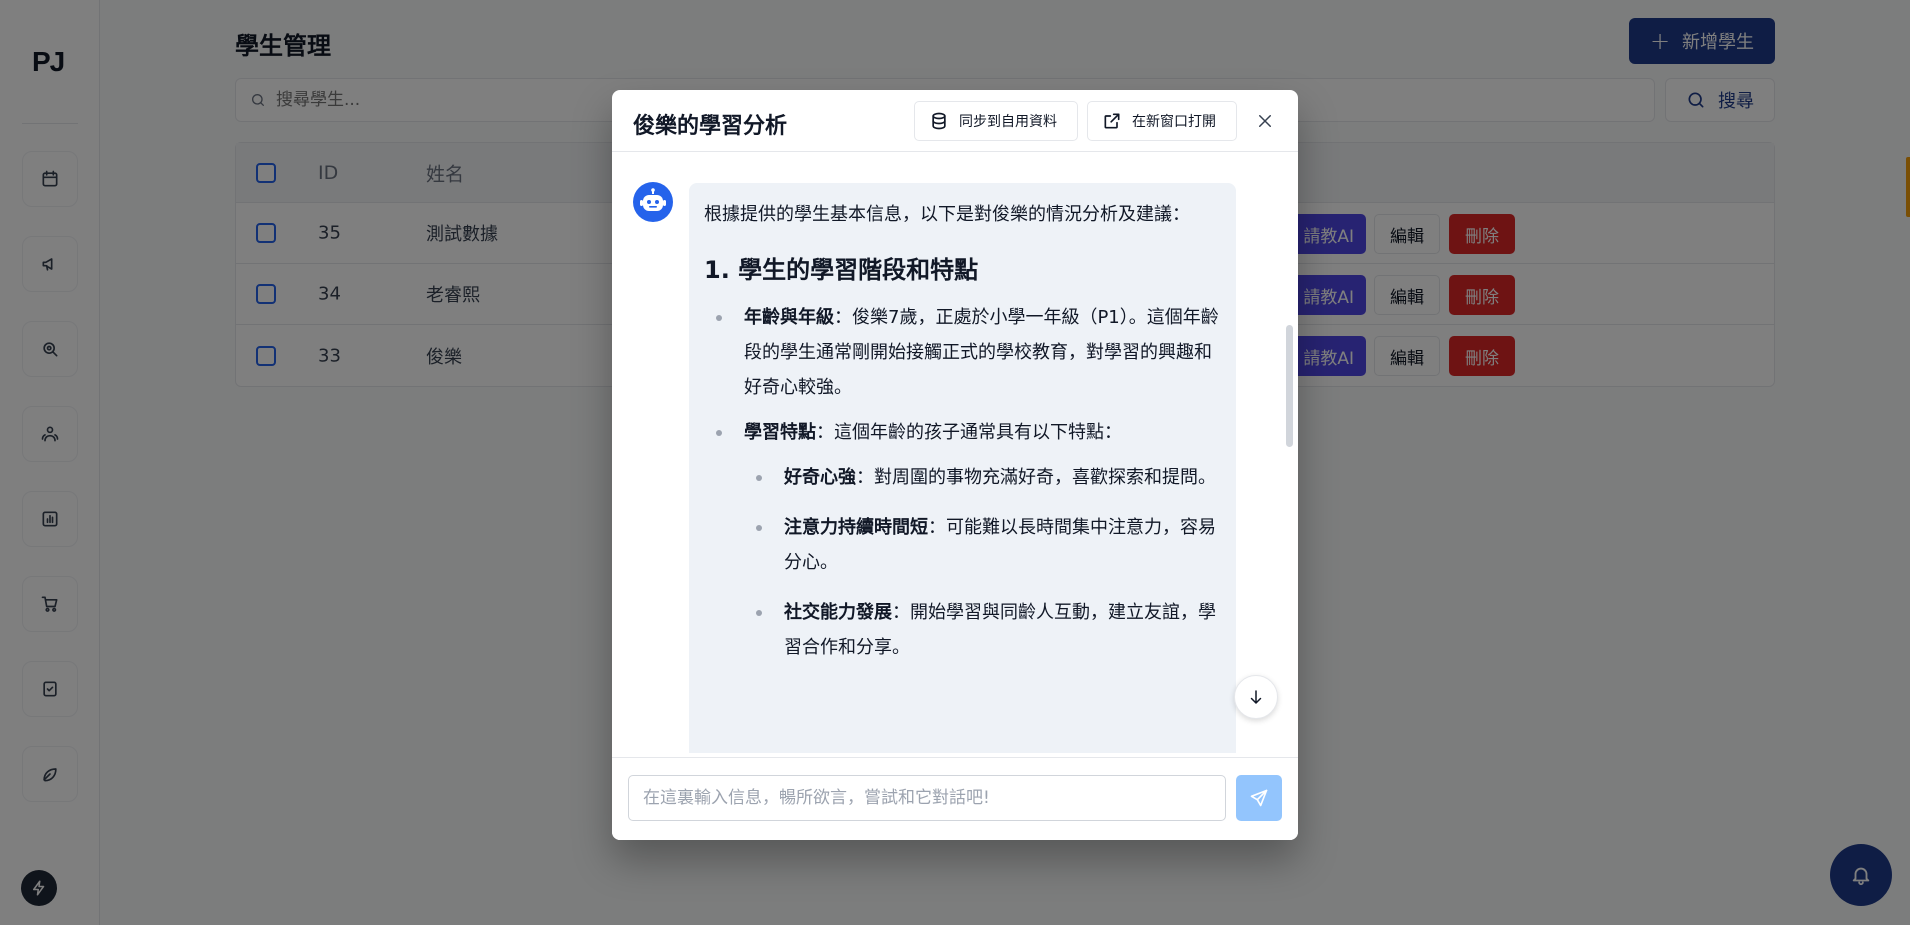 The image size is (1910, 925). I want to click on modal-footer, so click(955, 798).